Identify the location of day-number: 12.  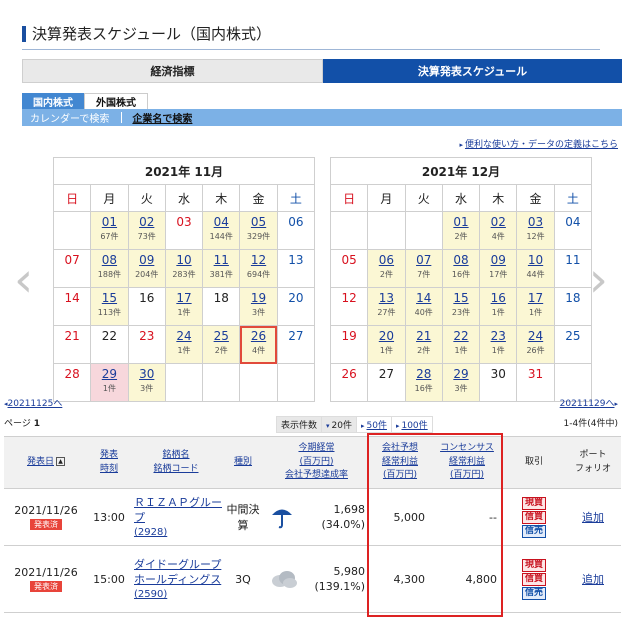
(349, 298).